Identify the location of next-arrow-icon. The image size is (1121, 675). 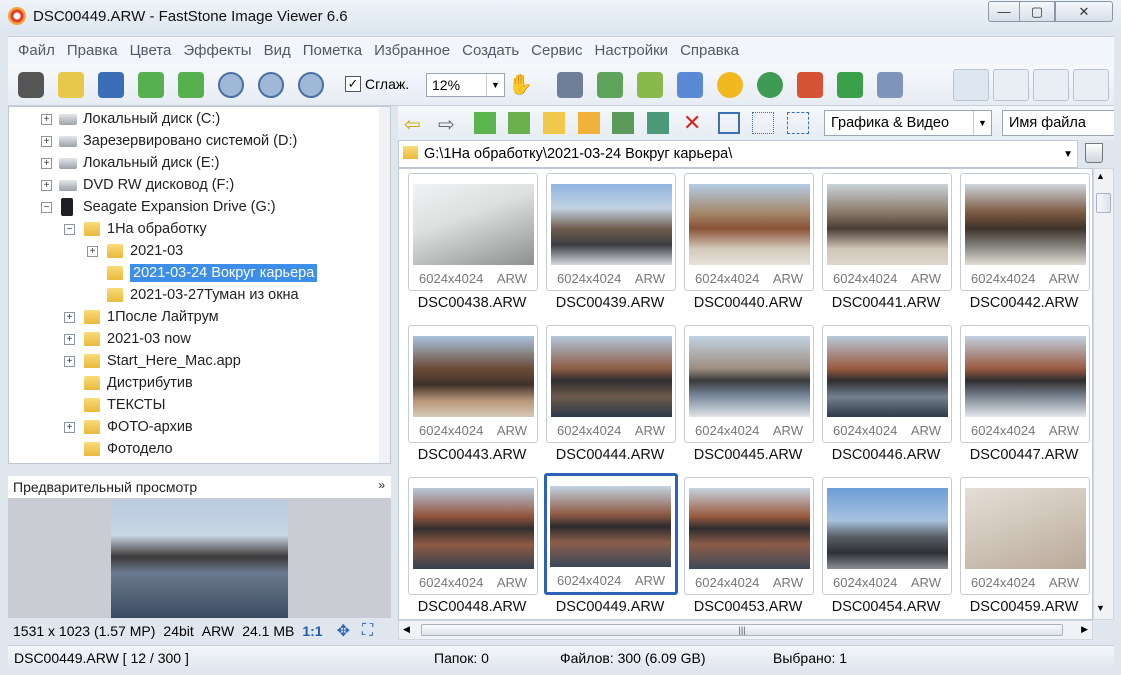
(191, 85).